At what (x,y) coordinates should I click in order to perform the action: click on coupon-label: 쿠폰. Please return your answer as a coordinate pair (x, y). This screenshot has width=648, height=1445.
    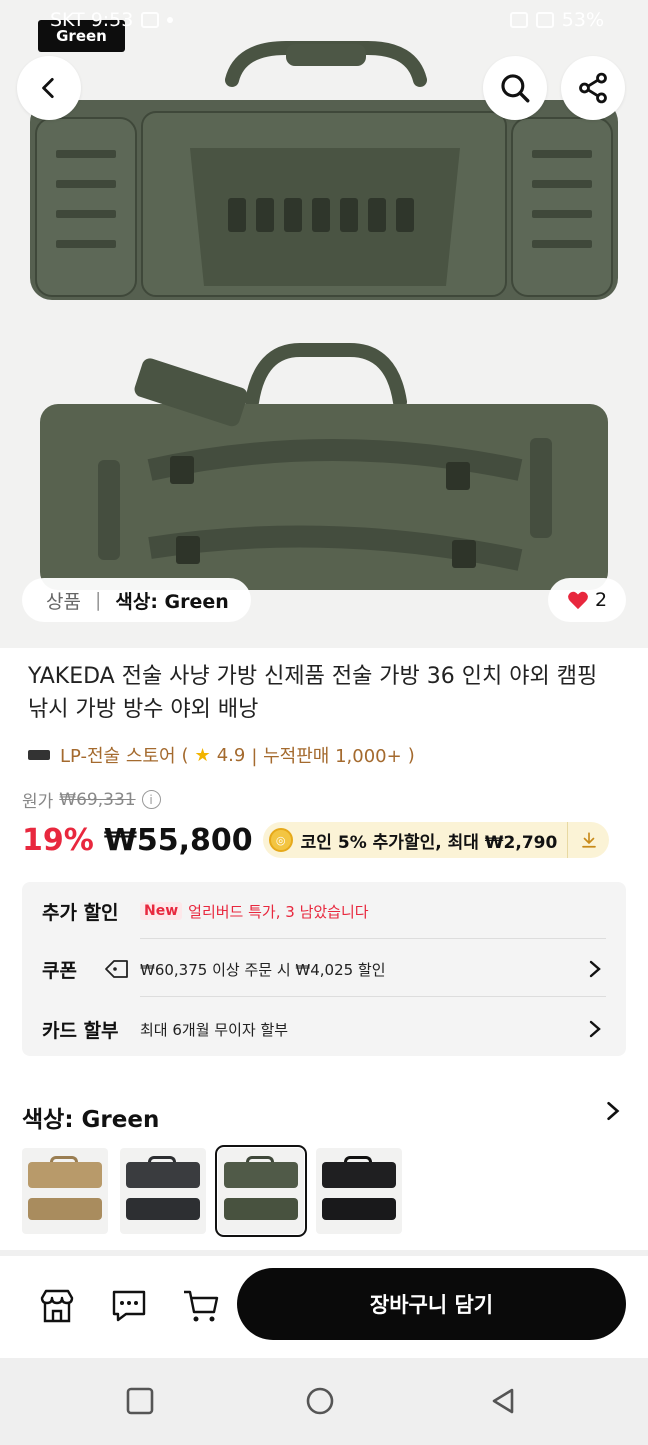
    Looking at the image, I should click on (59, 970).